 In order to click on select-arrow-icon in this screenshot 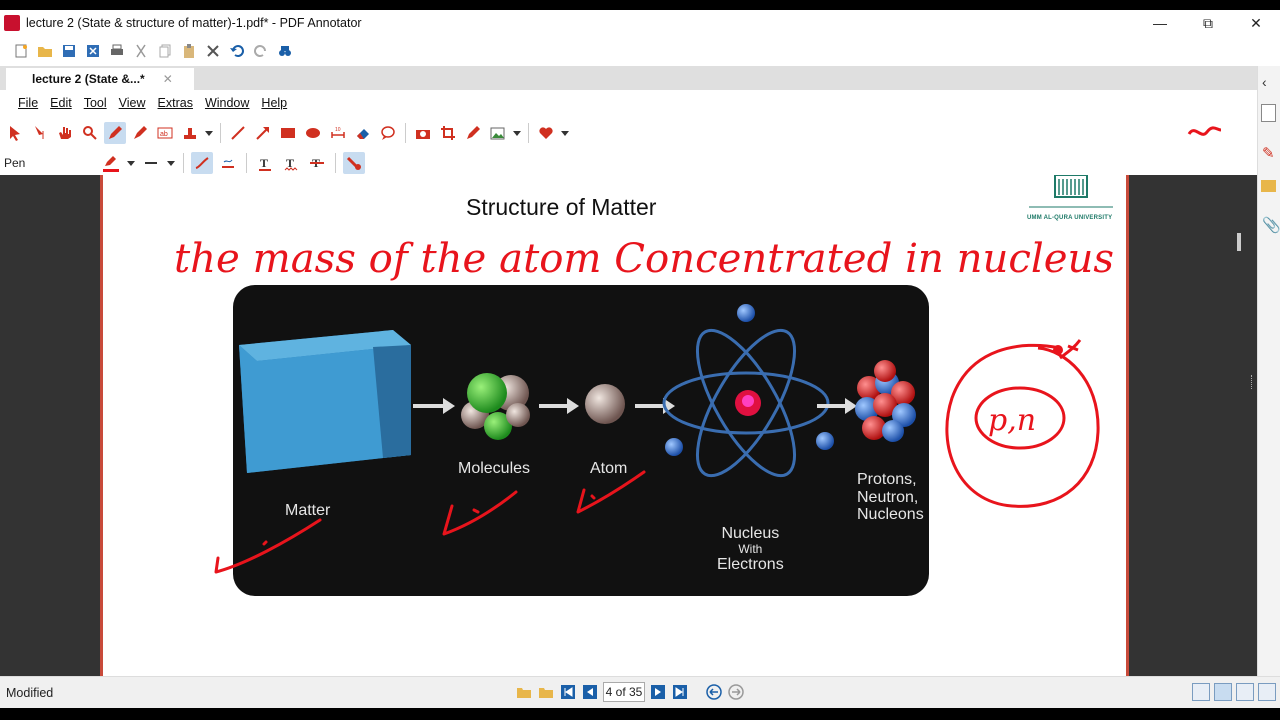, I will do `click(15, 133)`.